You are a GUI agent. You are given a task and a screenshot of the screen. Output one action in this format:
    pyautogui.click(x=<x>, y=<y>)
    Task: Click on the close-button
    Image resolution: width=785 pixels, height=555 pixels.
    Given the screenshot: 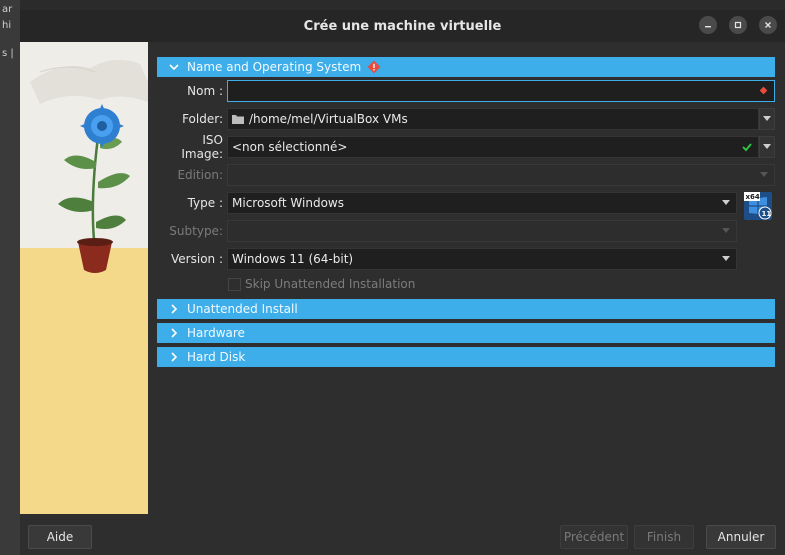 What is the action you would take?
    pyautogui.click(x=768, y=25)
    